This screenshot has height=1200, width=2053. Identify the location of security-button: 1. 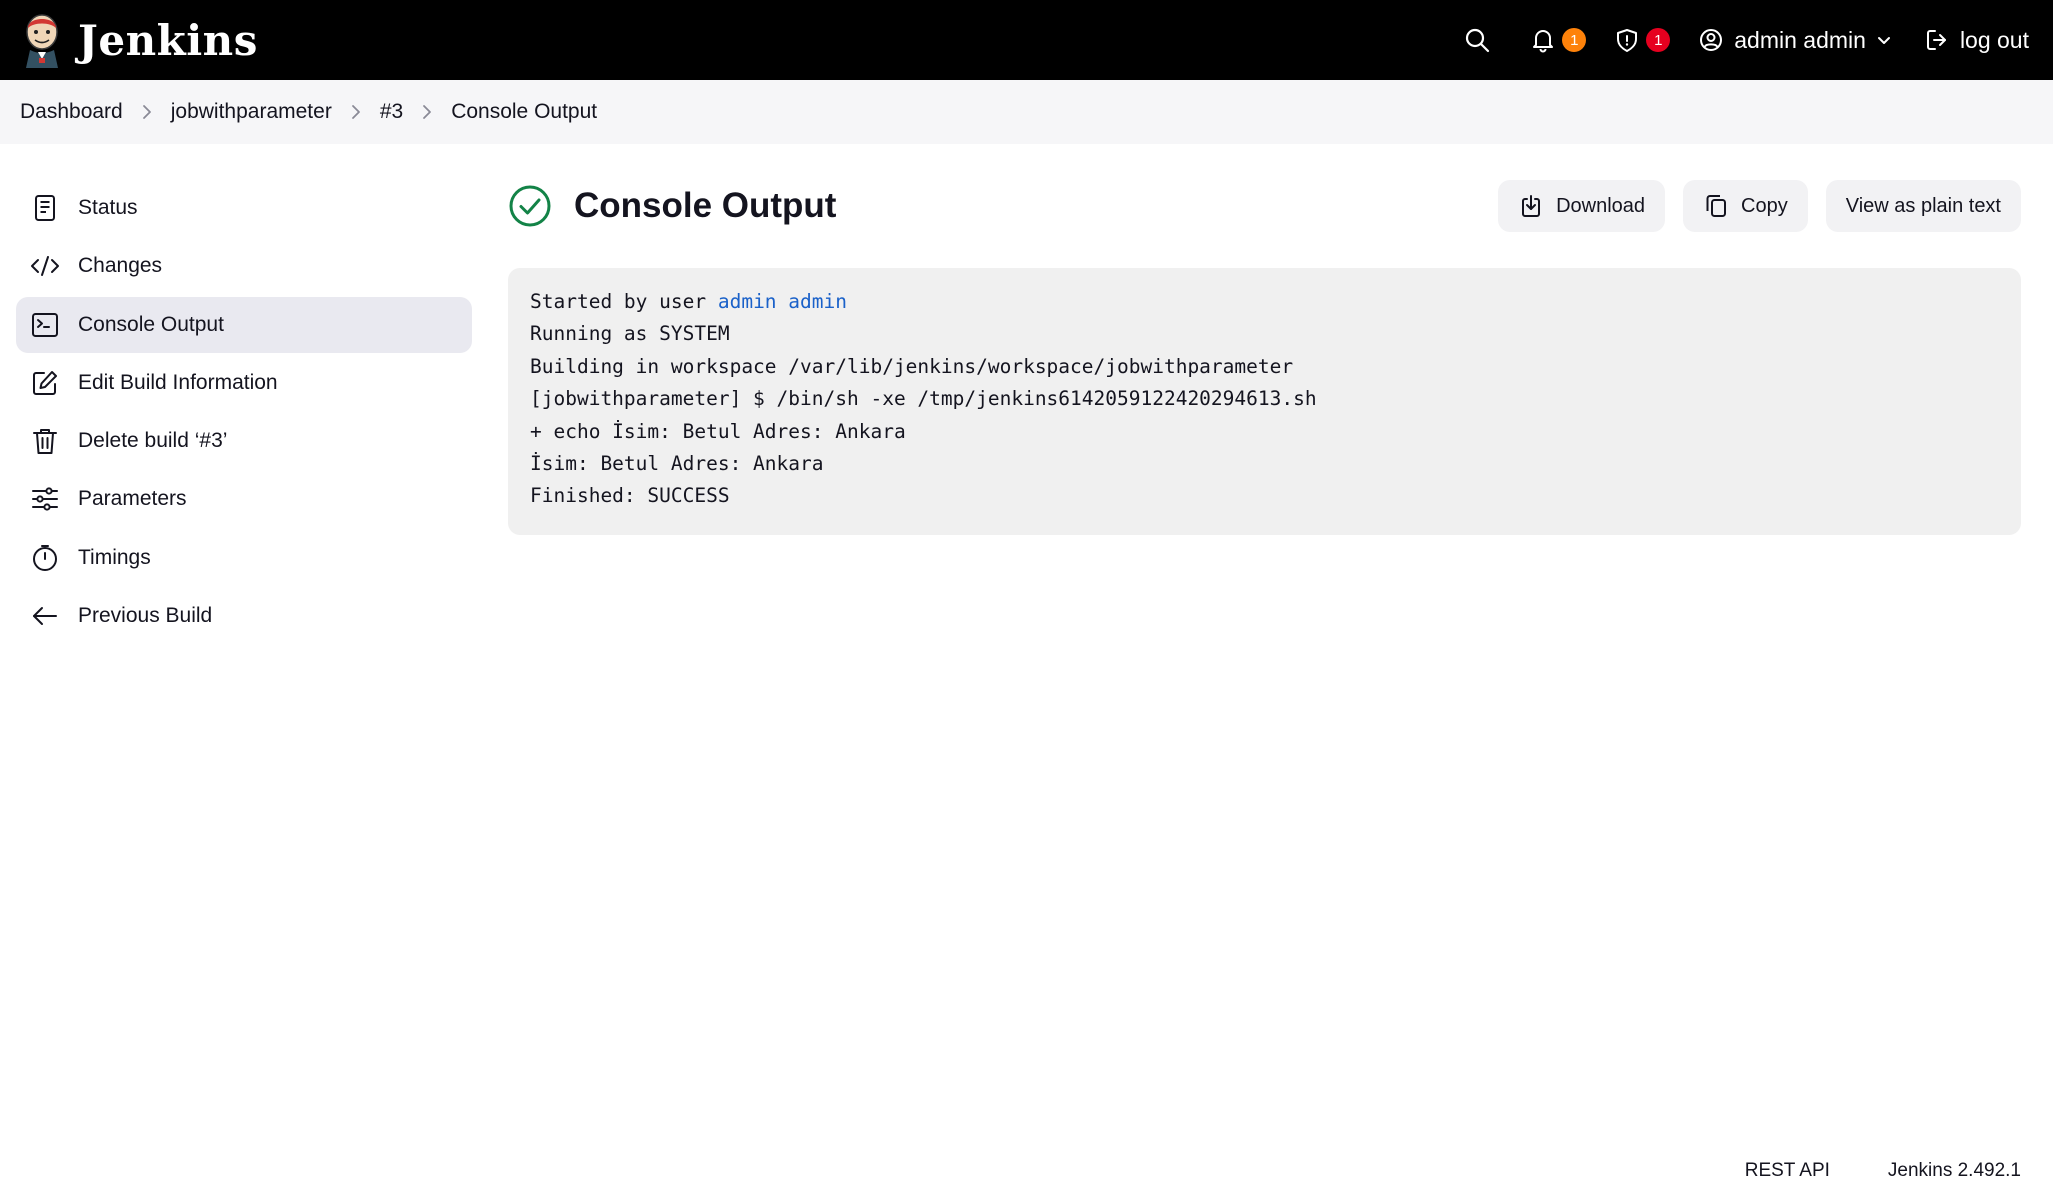
(1641, 40).